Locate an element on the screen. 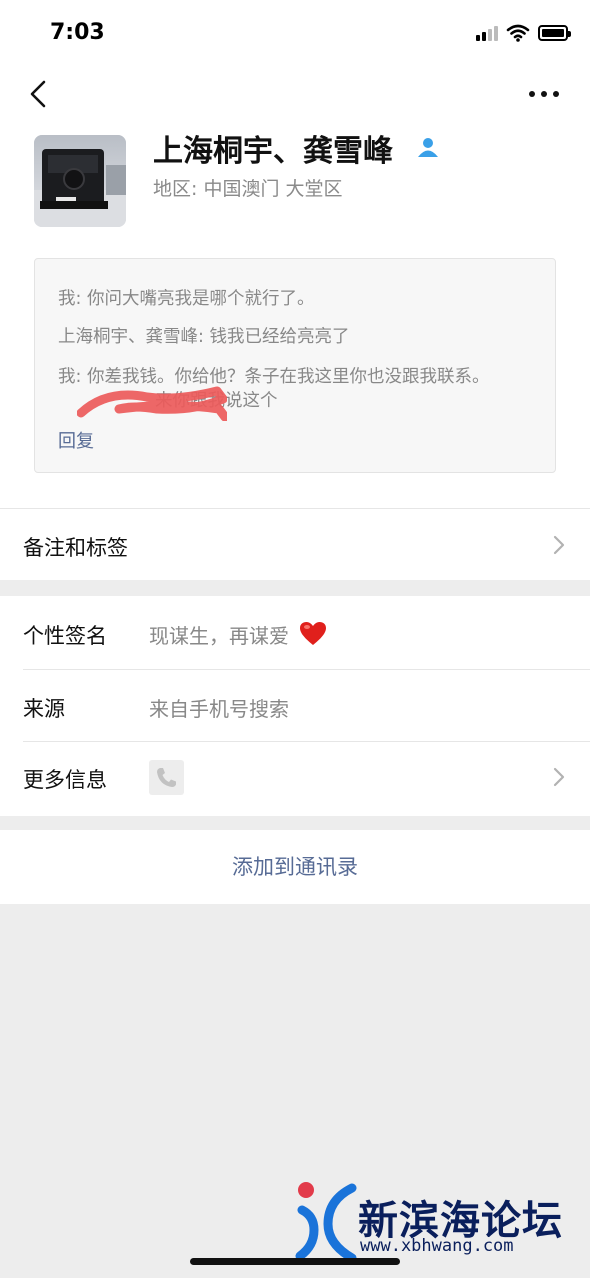 Image resolution: width=590 pixels, height=1278 pixels. message-line: 我: 你问大嘴亮我是哪个就行了。 is located at coordinates (186, 299).